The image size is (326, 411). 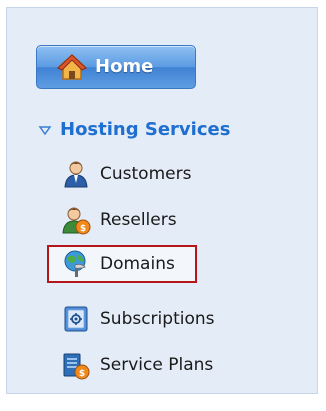 What do you see at coordinates (76, 319) in the screenshot?
I see `subscriptions-icon` at bounding box center [76, 319].